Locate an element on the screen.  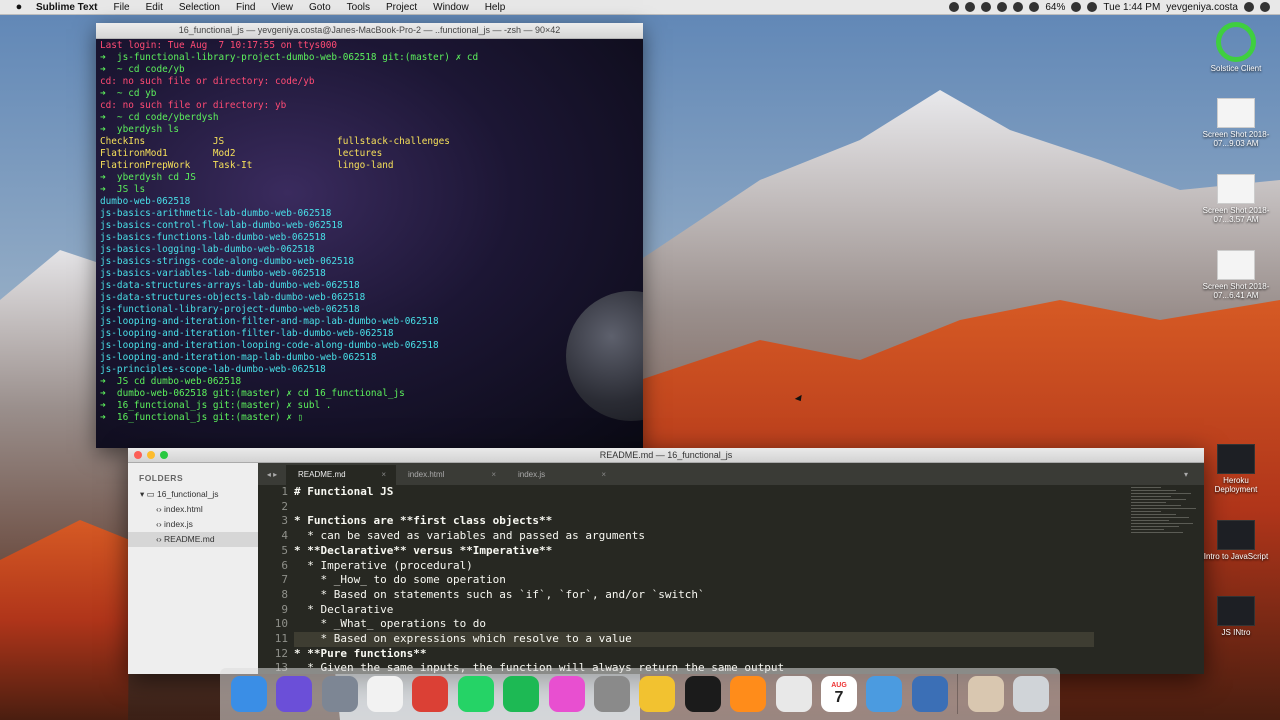
menu-file: File is located at coordinates (122, 7).